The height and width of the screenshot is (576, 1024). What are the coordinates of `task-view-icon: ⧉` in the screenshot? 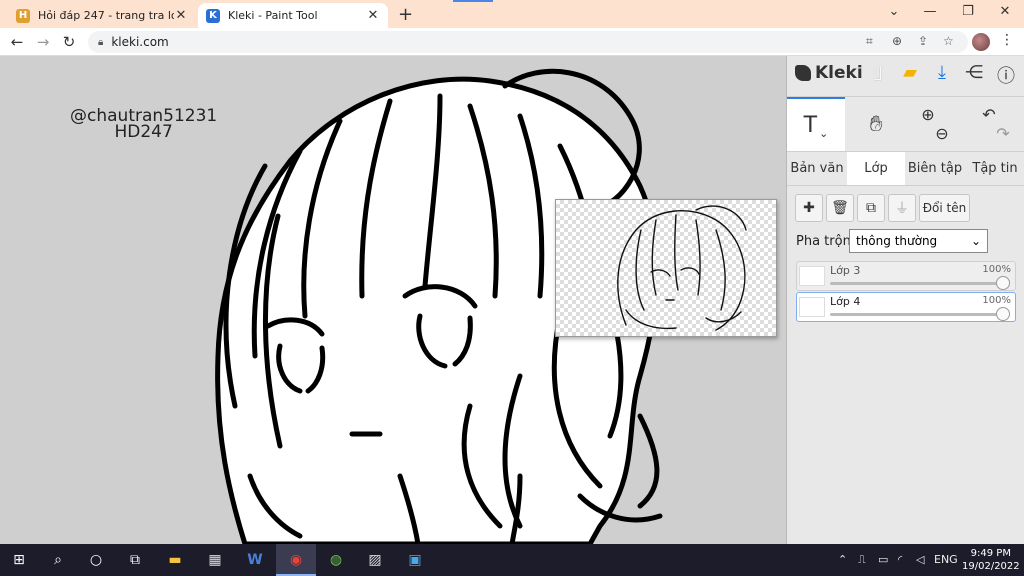 It's located at (135, 560).